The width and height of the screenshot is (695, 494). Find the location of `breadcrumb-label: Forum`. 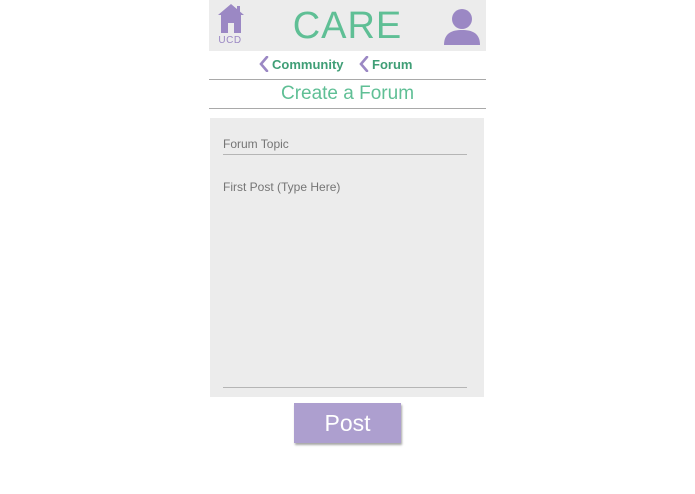

breadcrumb-label: Forum is located at coordinates (392, 64).